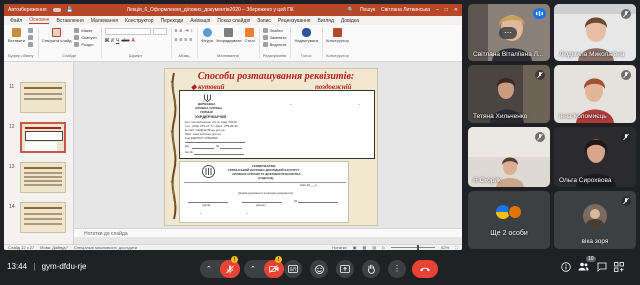 Image resolution: width=640 pixels, height=285 pixels. I want to click on designer-button: Конструктор, so click(337, 35).